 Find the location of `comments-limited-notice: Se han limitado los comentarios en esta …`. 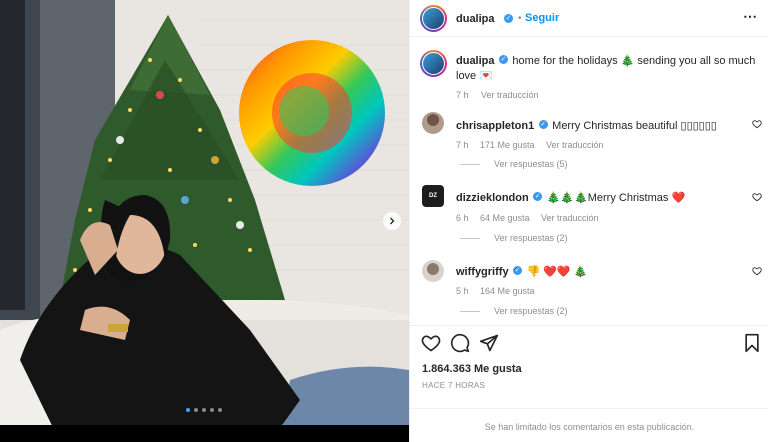

comments-limited-notice: Se han limitado los comentarios en esta … is located at coordinates (589, 427).